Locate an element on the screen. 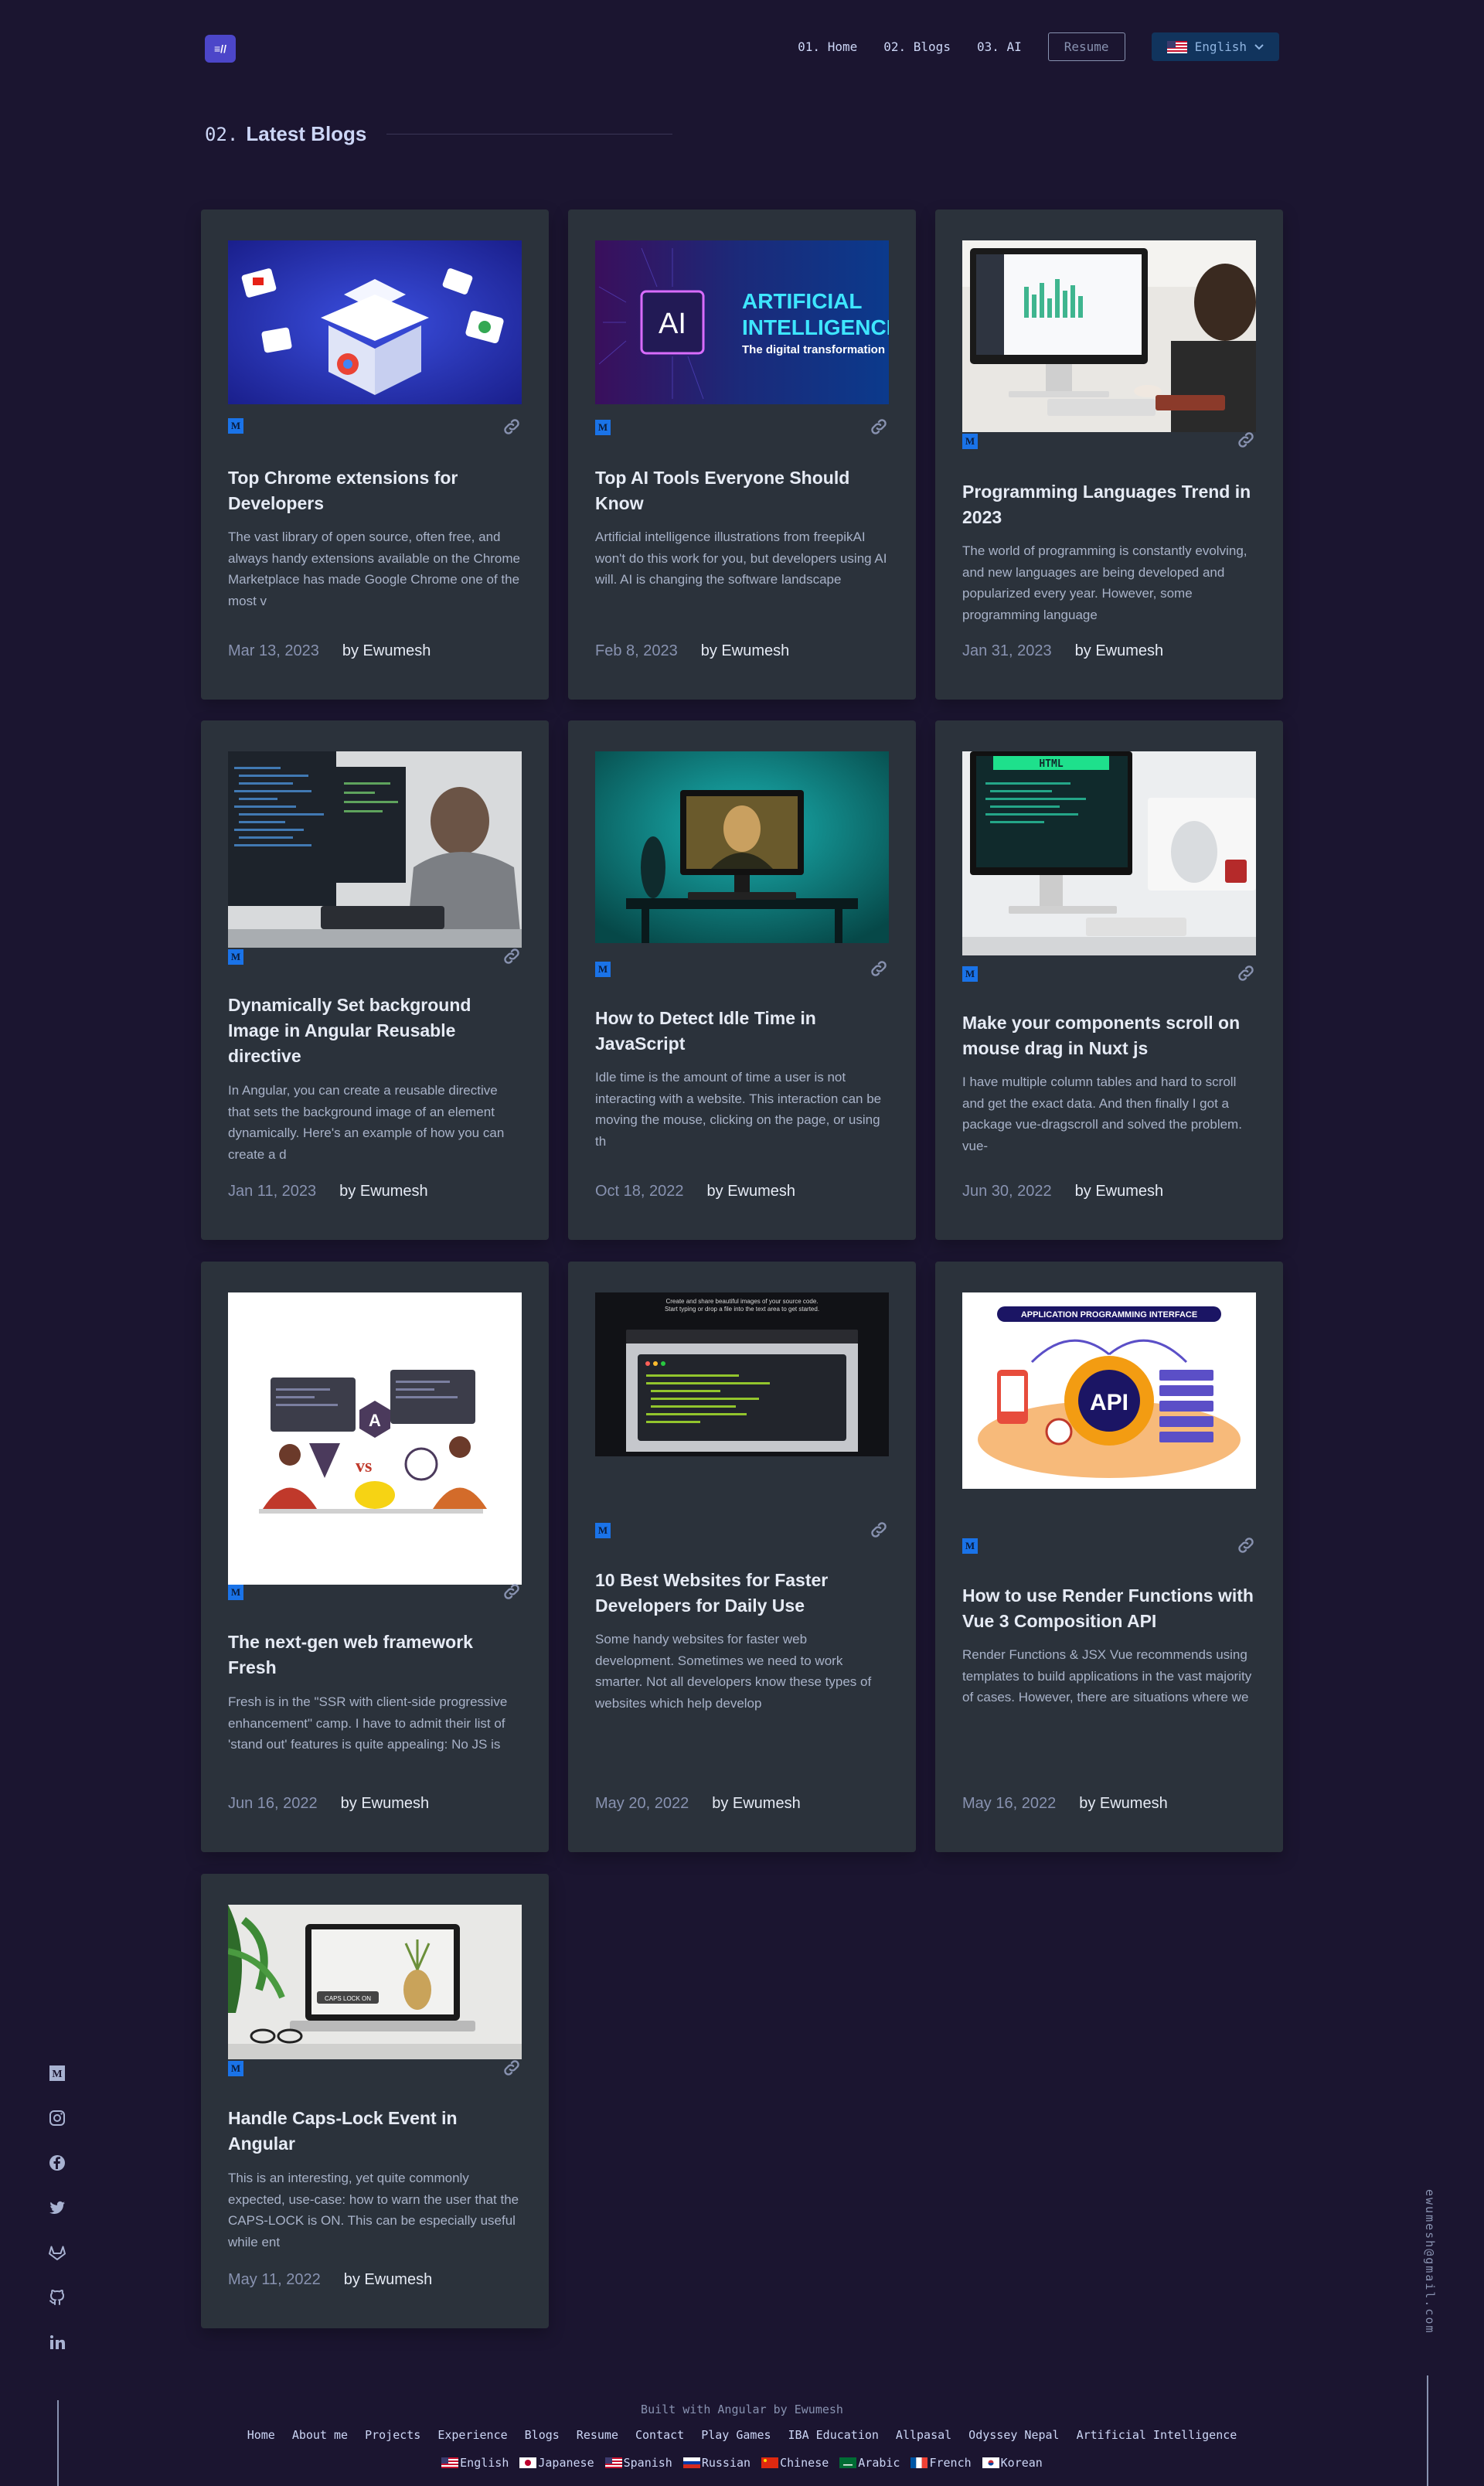 The height and width of the screenshot is (2486, 1484). email-link: ewumesh@gmail.com is located at coordinates (1428, 2262).